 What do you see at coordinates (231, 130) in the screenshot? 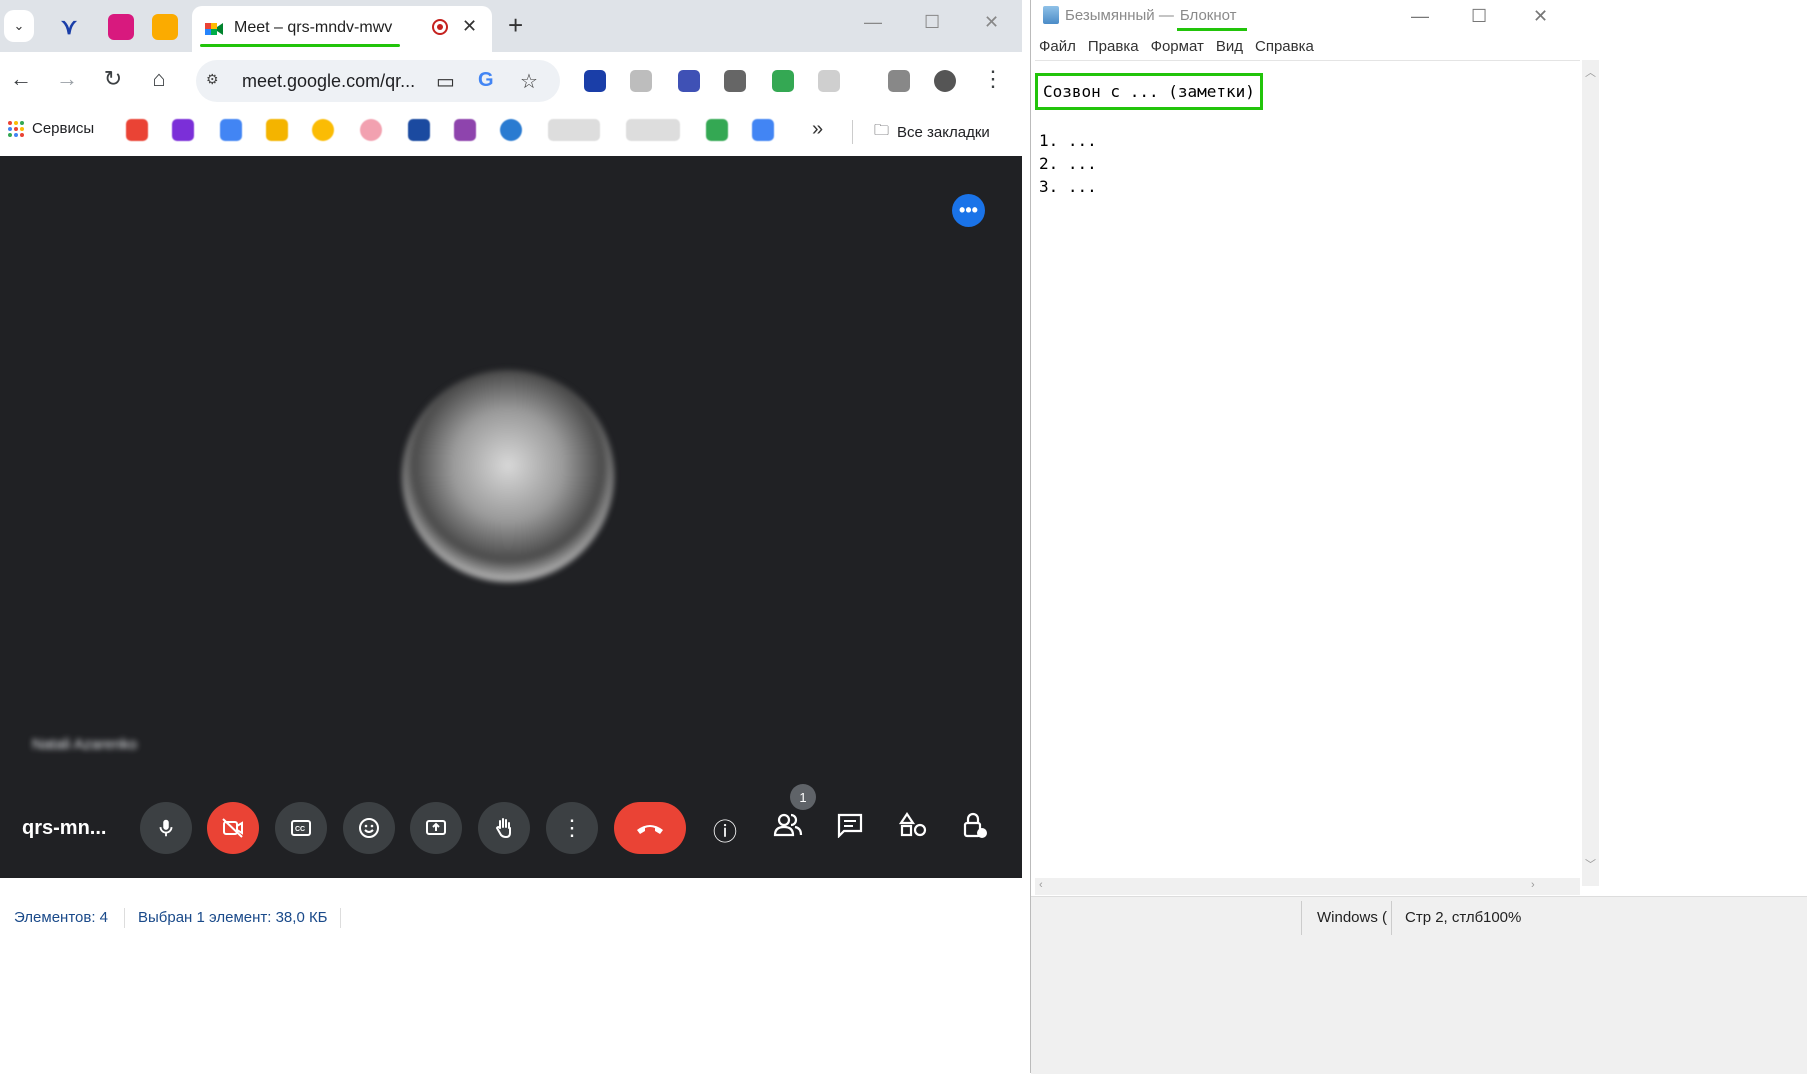
I see `bookmark-calendar-icon` at bounding box center [231, 130].